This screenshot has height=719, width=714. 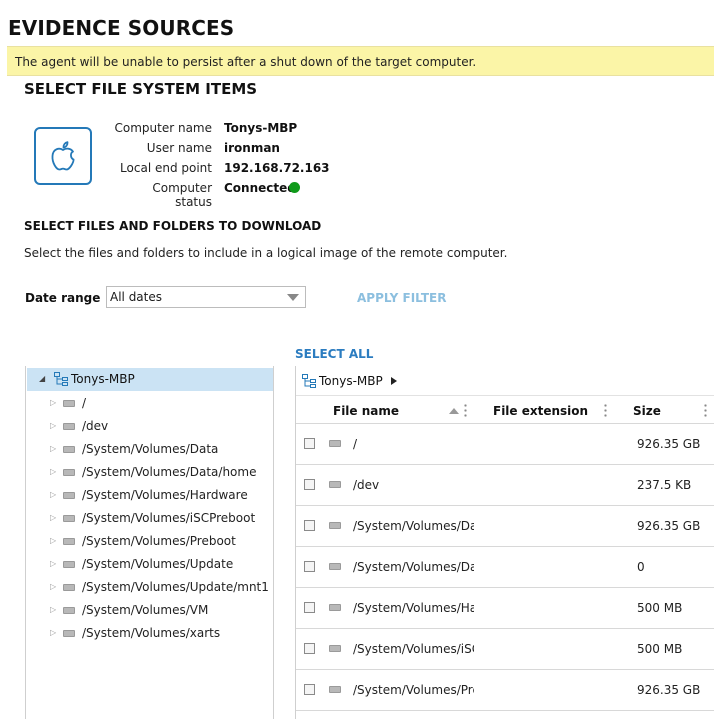 What do you see at coordinates (159, 541) in the screenshot?
I see `tree-item-label: /System/Volumes/Preboot` at bounding box center [159, 541].